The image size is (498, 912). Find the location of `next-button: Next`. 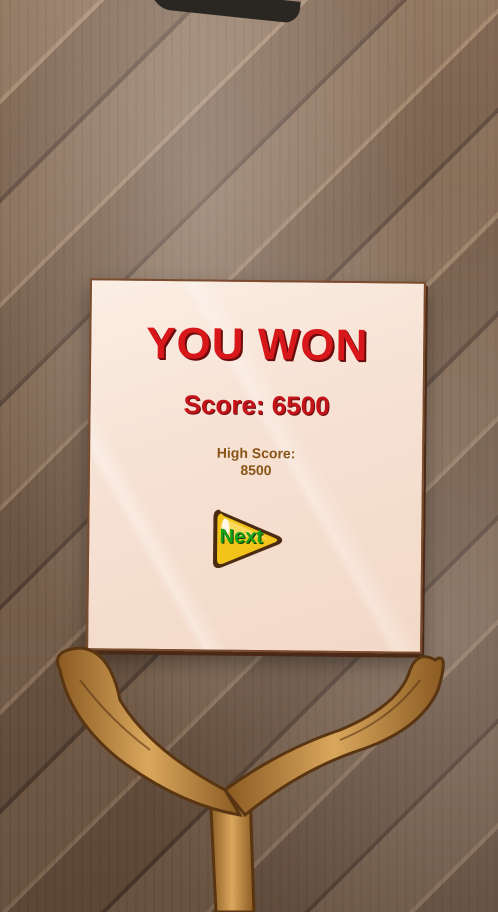

next-button: Next is located at coordinates (248, 540).